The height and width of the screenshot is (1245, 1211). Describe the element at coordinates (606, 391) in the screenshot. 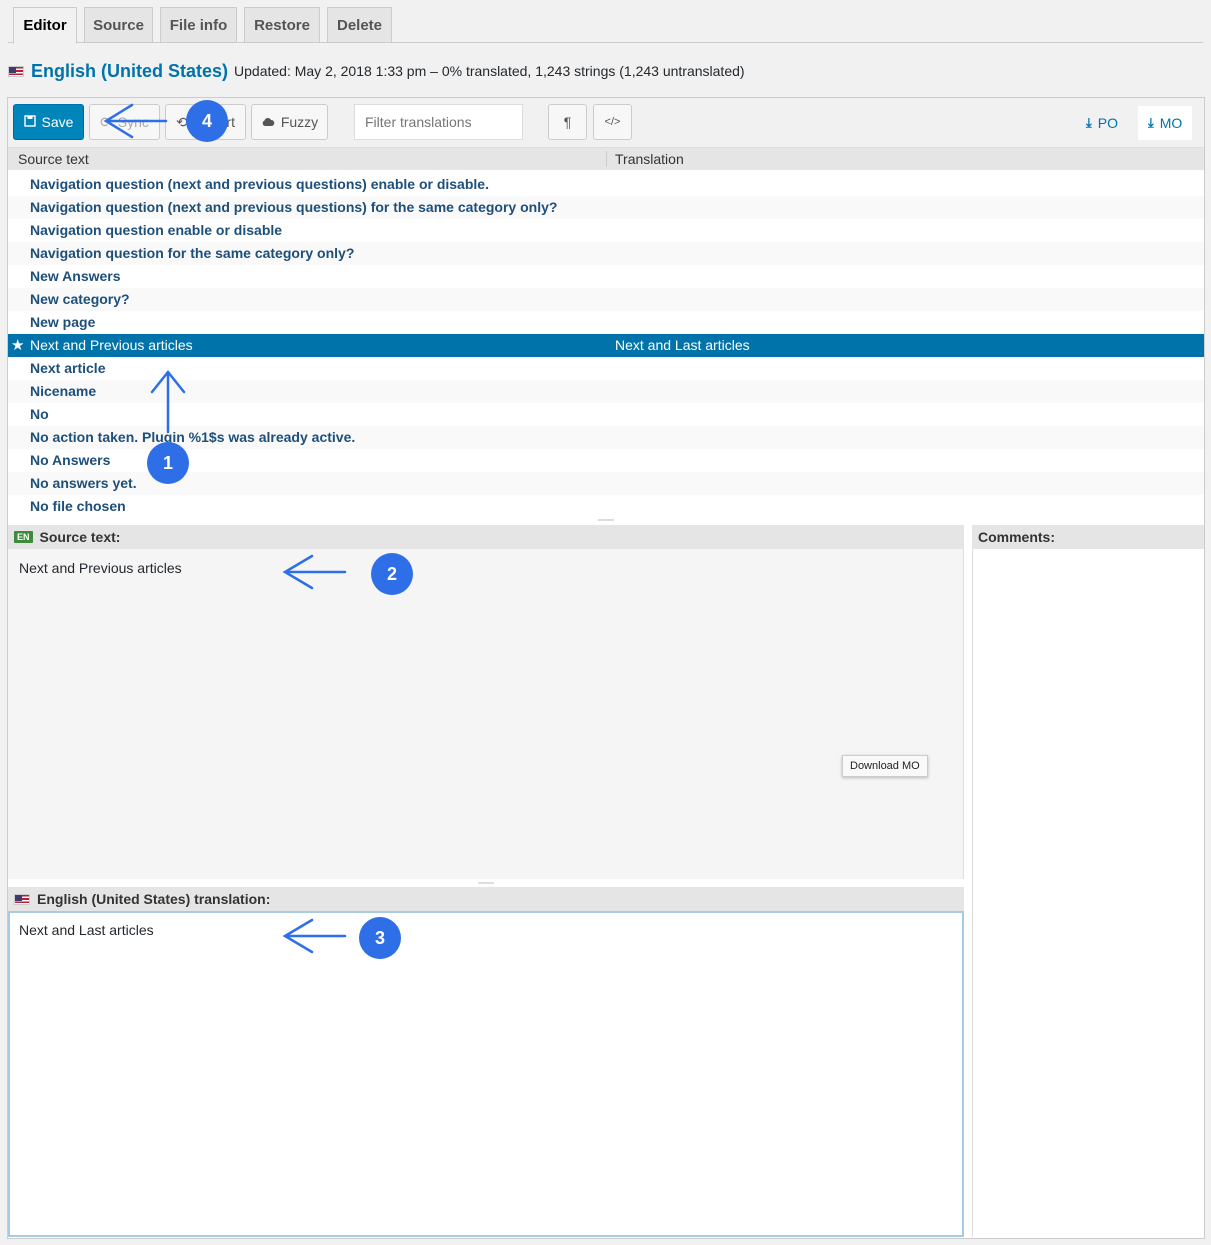

I see `list-row: Nicename` at that location.